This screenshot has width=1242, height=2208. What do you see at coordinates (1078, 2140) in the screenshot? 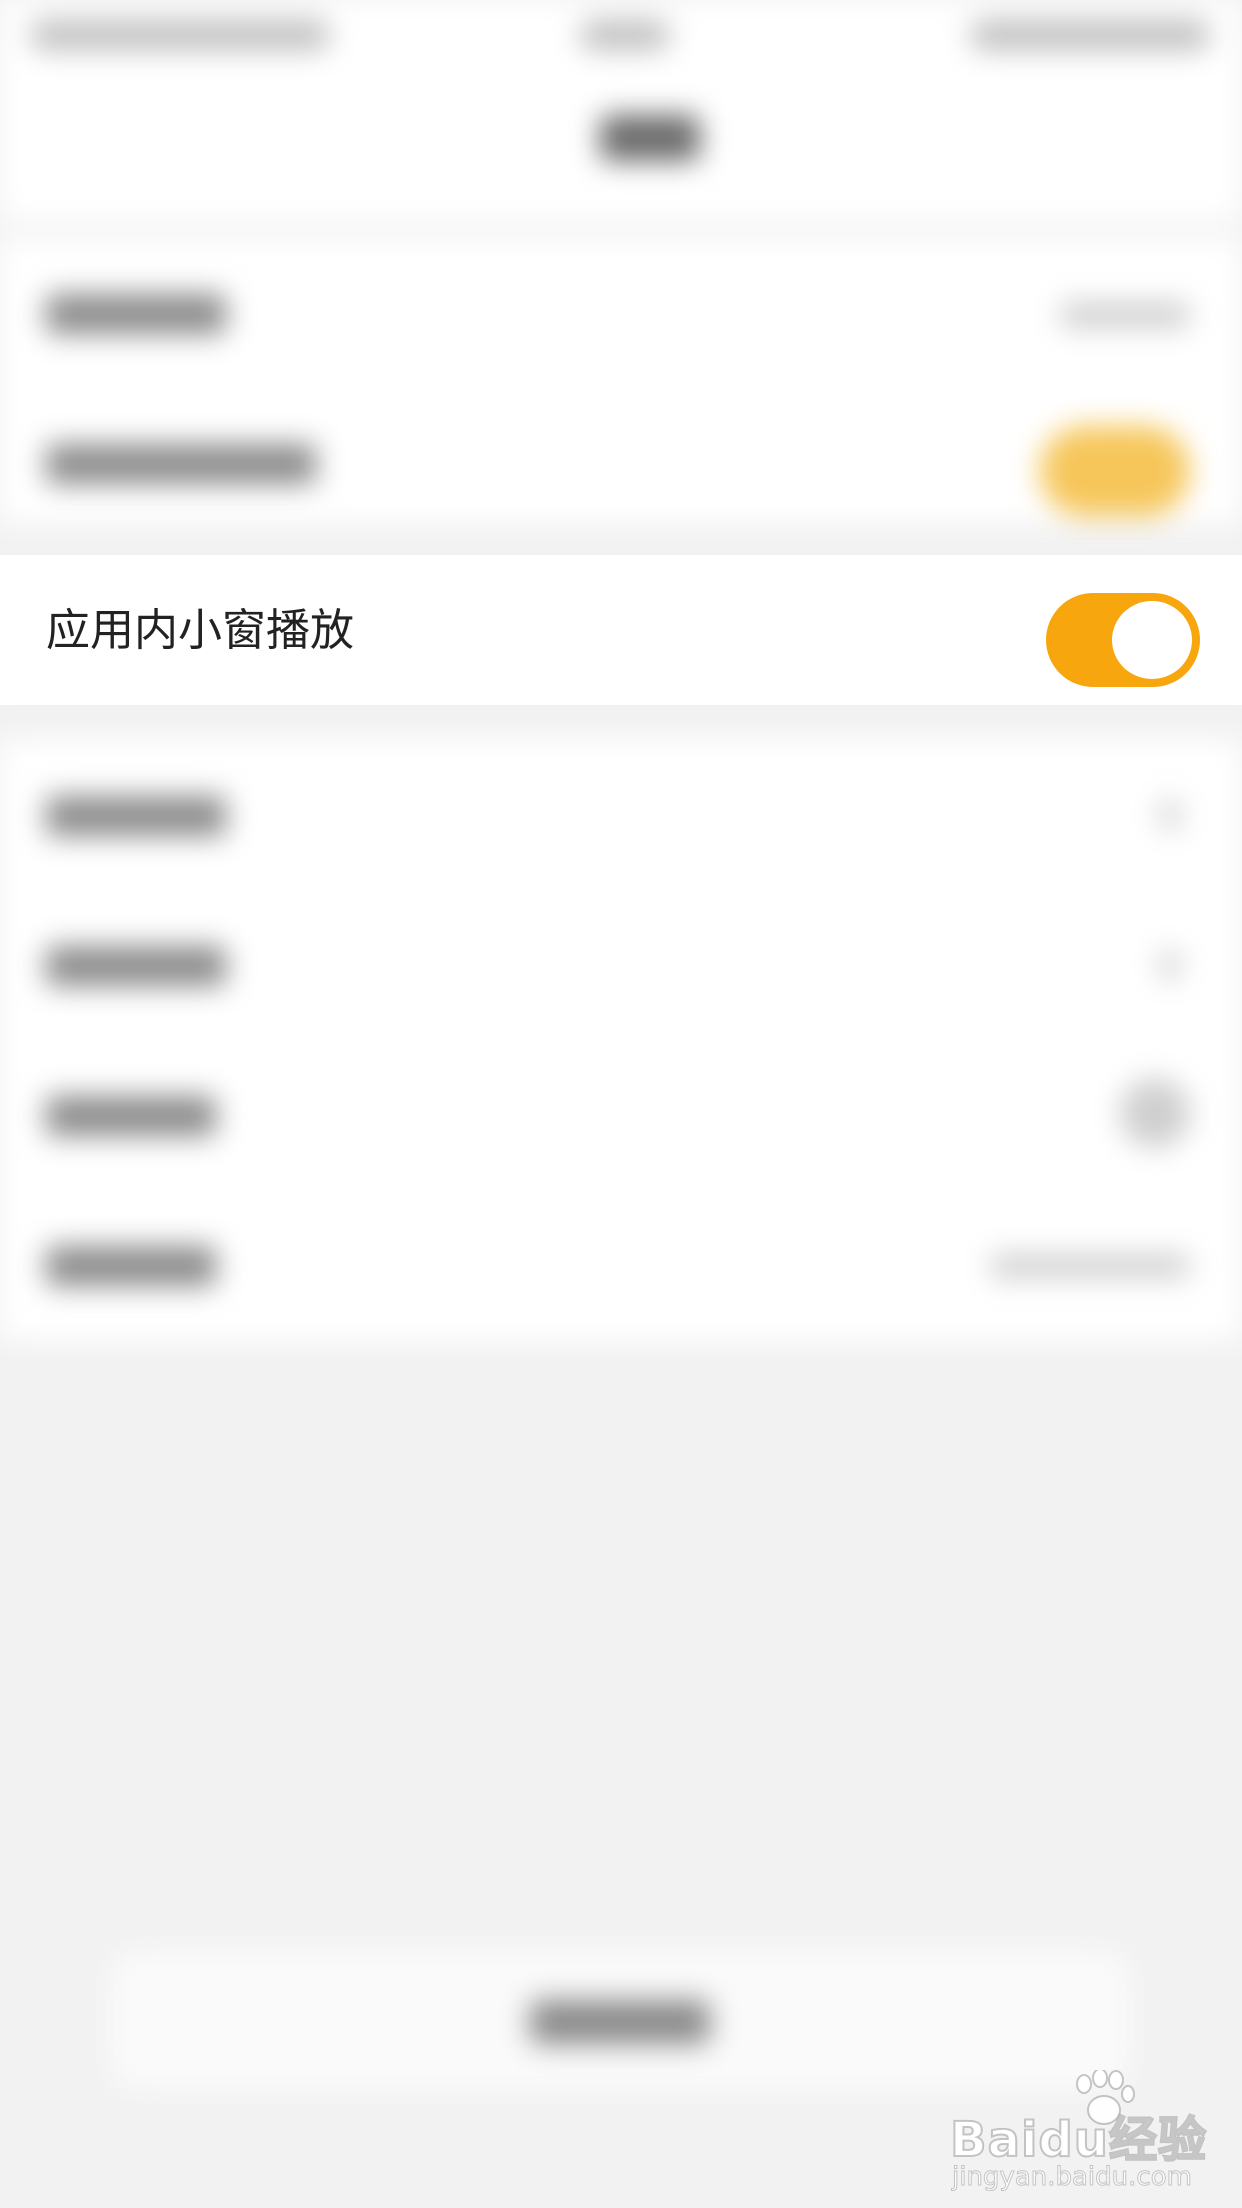
I see `watermark-brand: Baidu经验` at bounding box center [1078, 2140].